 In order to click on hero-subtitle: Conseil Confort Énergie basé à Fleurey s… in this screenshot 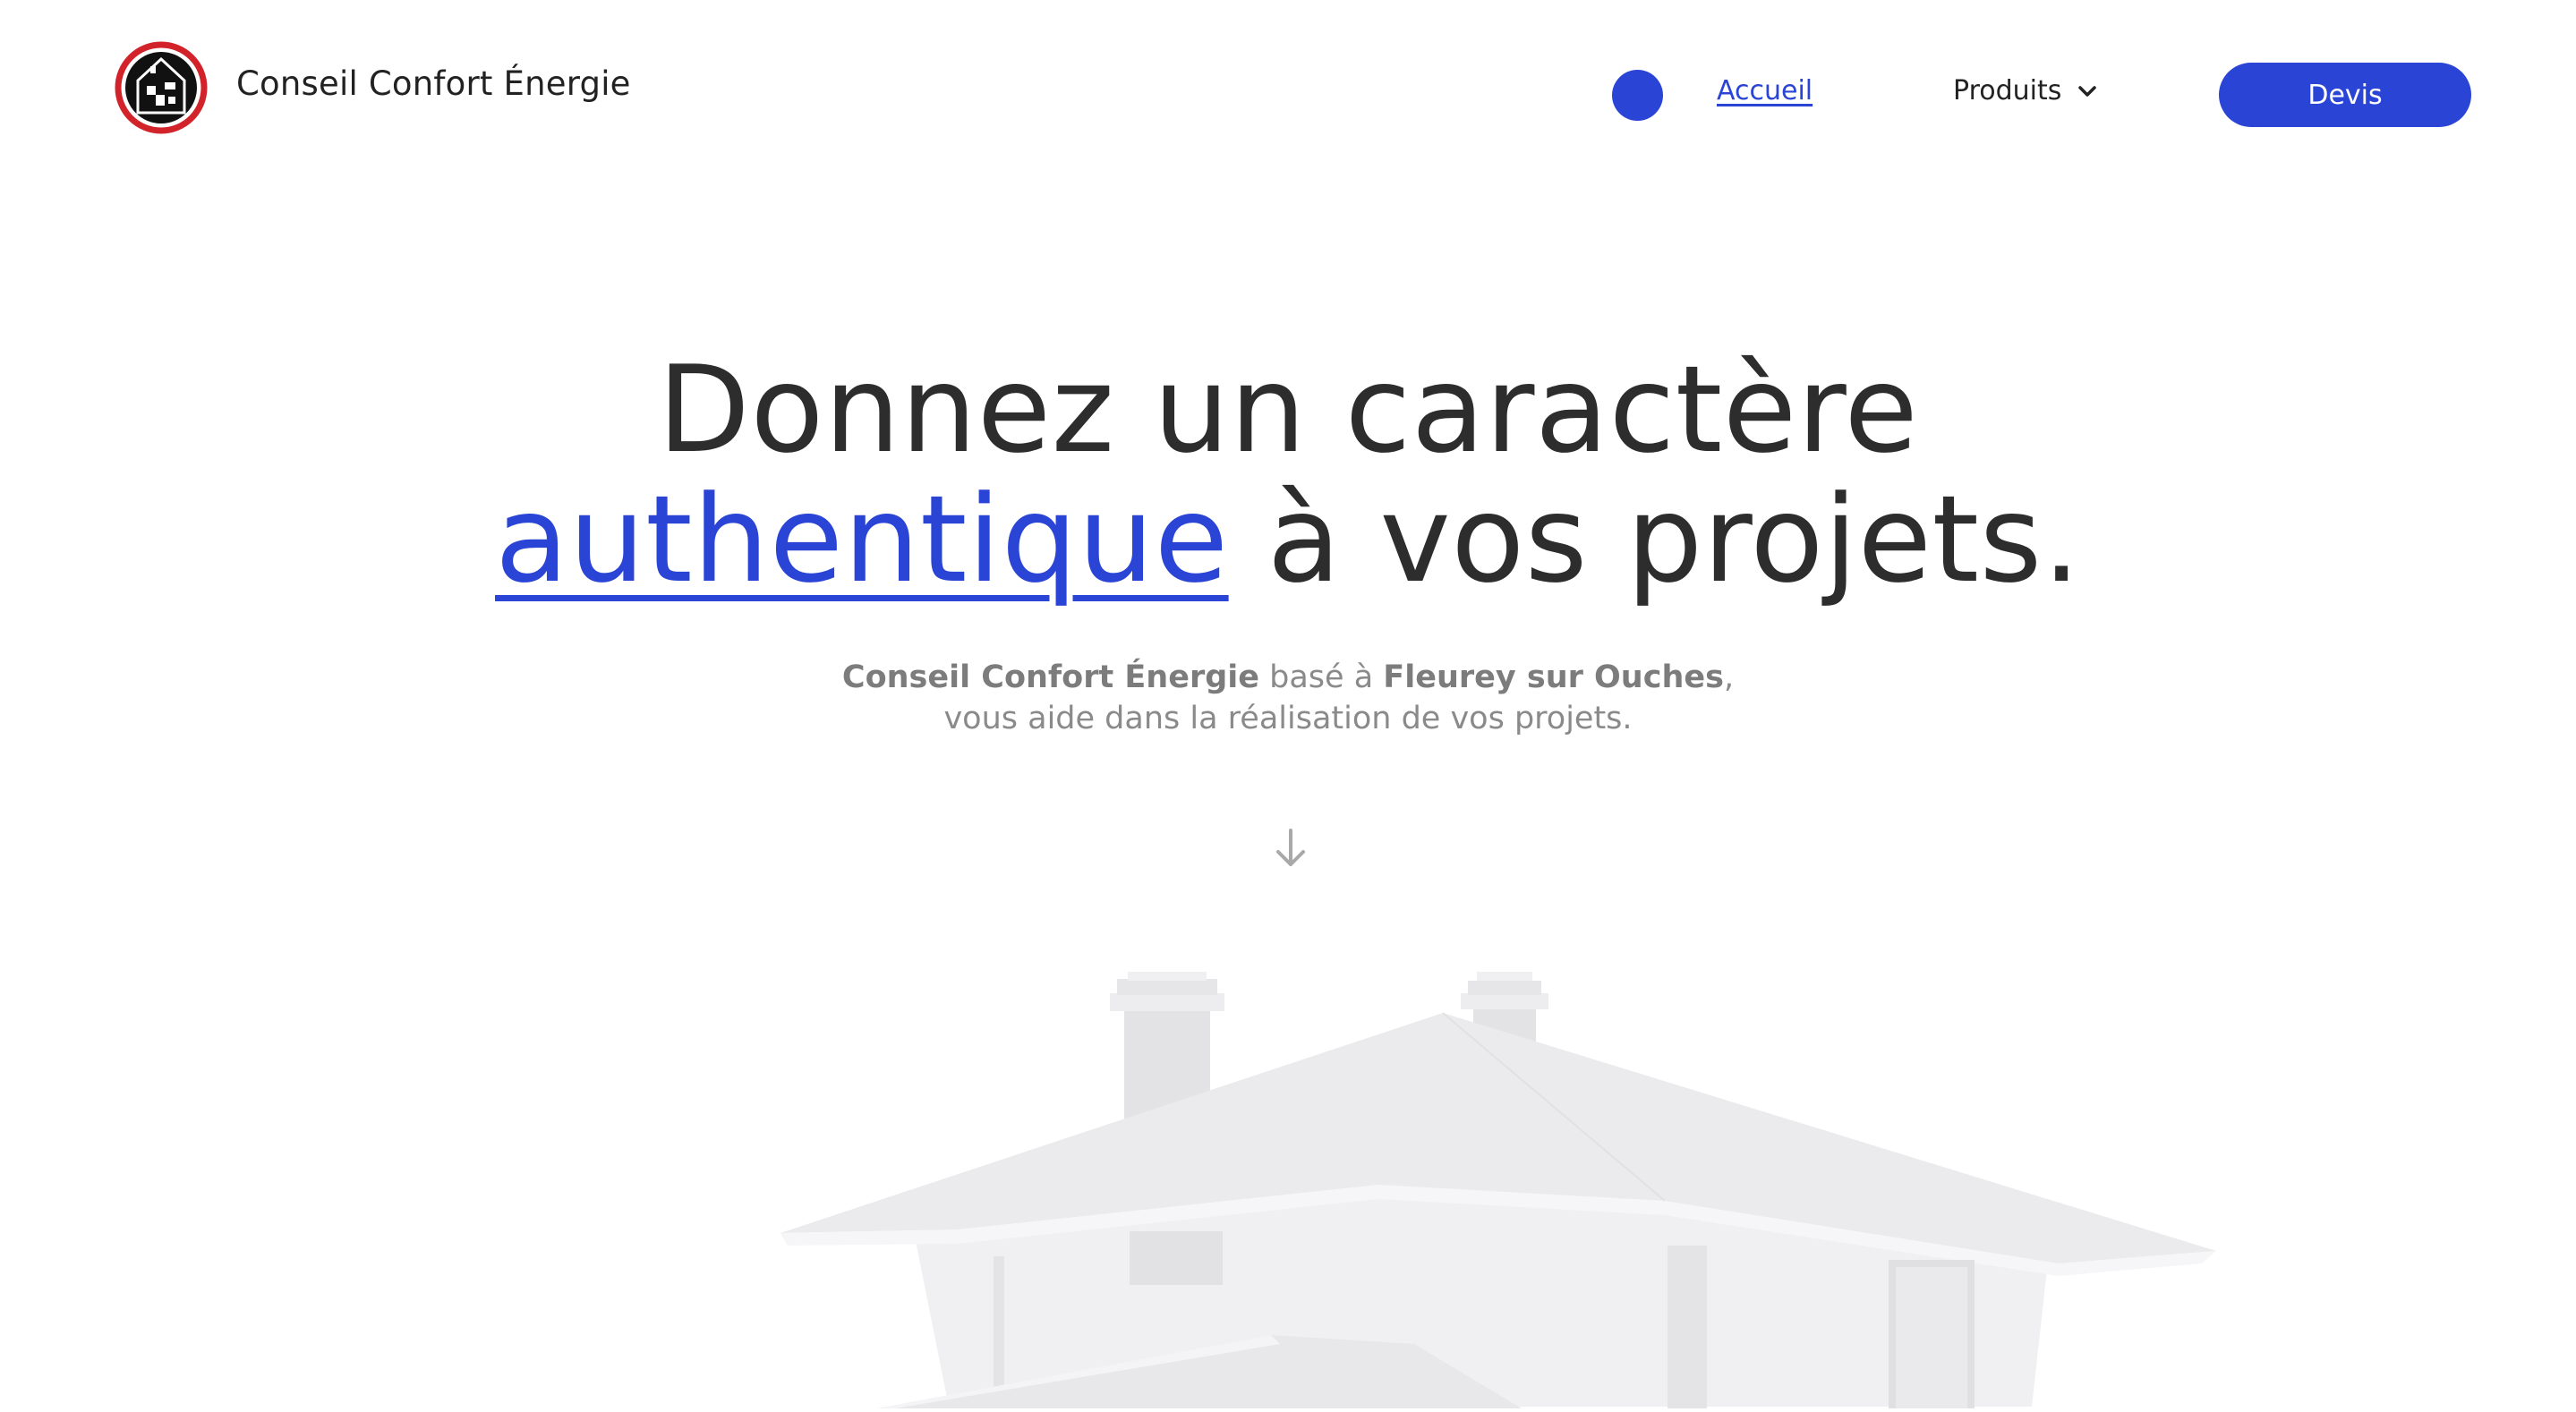, I will do `click(1288, 698)`.